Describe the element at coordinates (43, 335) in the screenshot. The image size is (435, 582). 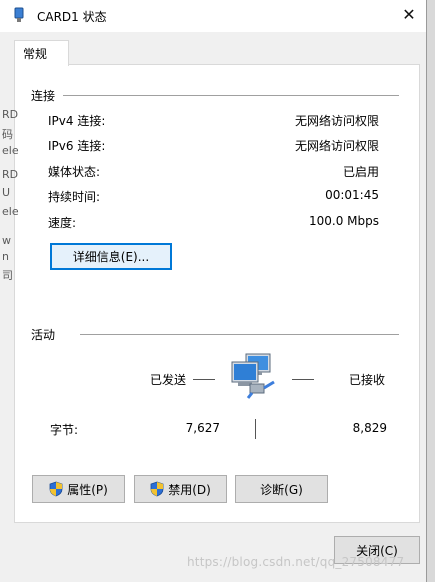
I see `section-activity-heading: 活动` at that location.